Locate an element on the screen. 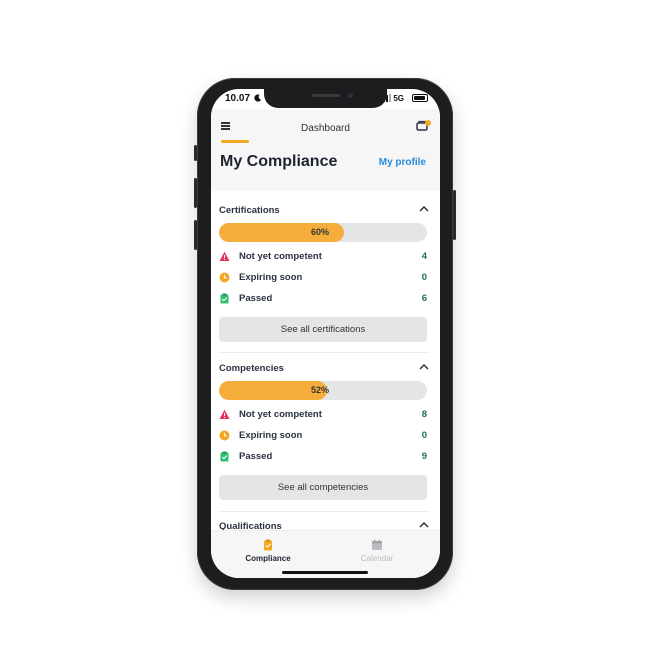 This screenshot has height=650, width=650. row-count: 6 is located at coordinates (424, 298).